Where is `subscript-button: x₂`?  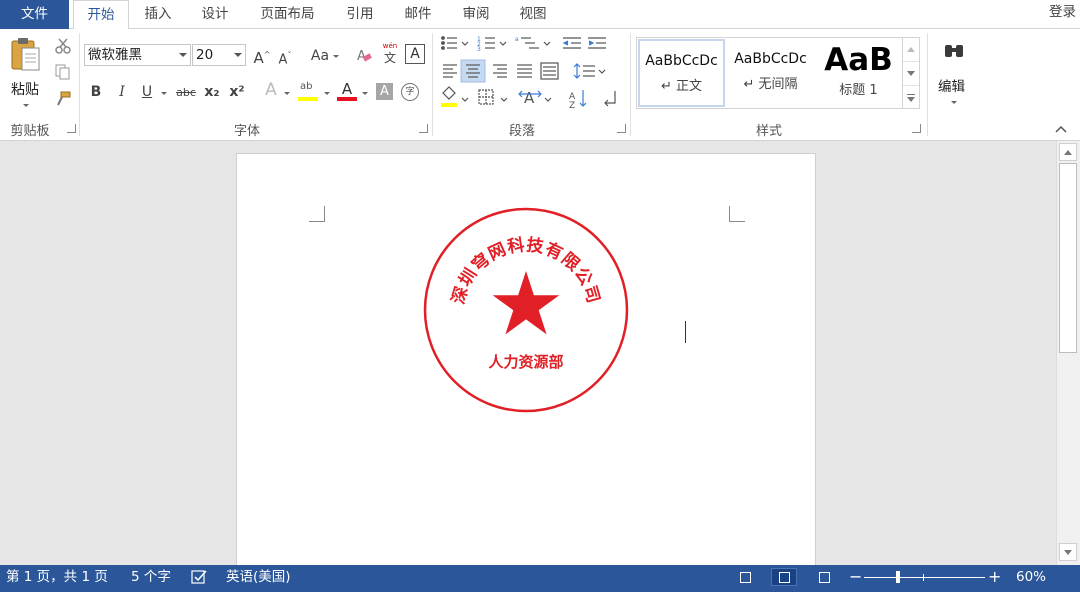
subscript-button: x₂ is located at coordinates (212, 92).